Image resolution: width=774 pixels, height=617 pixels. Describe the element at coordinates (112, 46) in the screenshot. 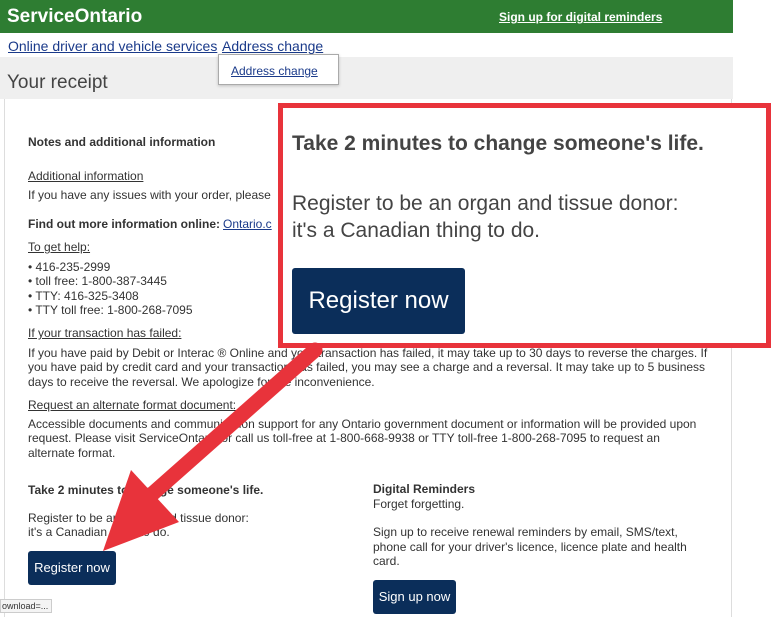

I see `nav-item-online-services: Online driver and vehicle services` at that location.